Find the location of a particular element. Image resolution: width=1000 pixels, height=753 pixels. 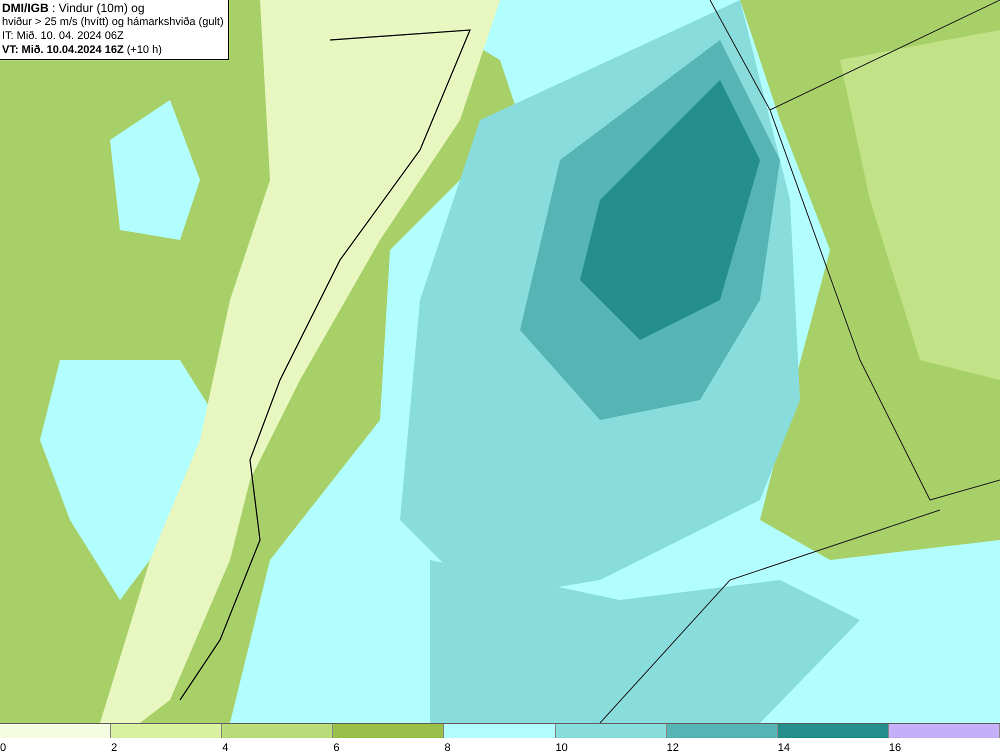

title-line: IT: Mið. 10. 04. 2024 06Z is located at coordinates (63, 36).